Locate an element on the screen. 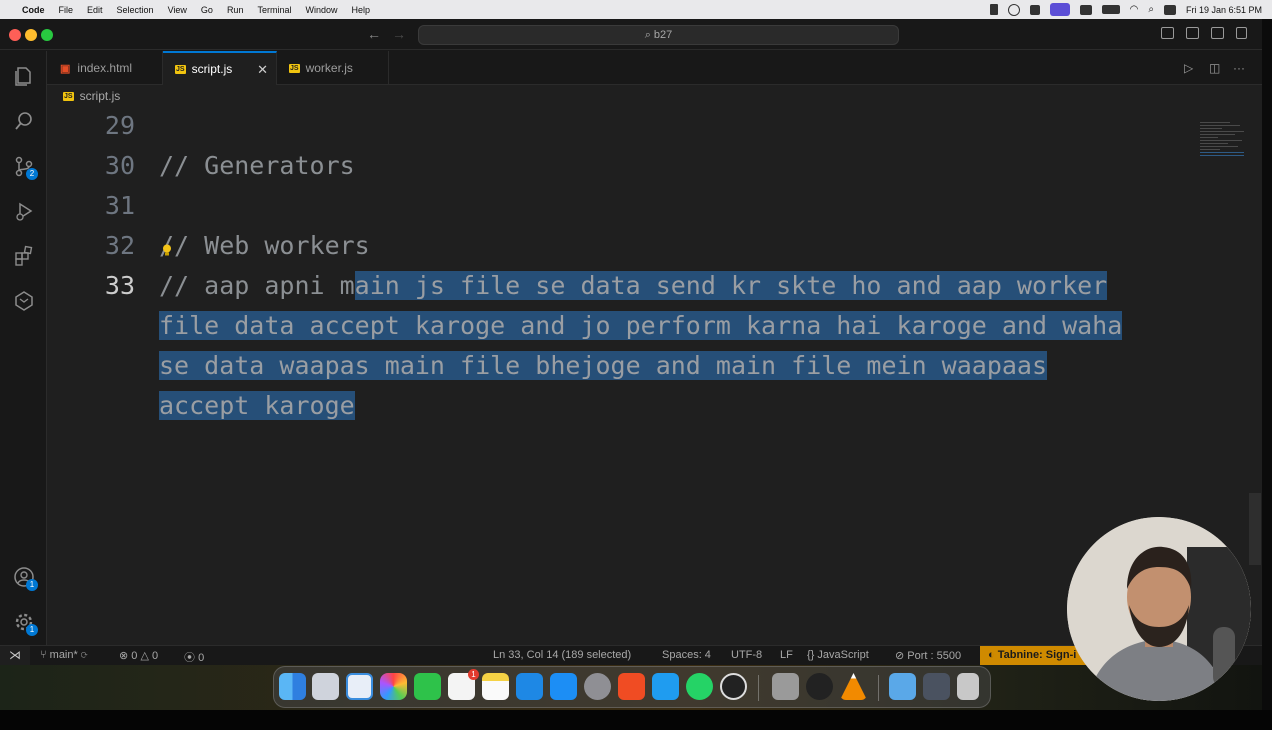 This screenshot has width=1272, height=730. explorer-icon is located at coordinates (23, 75).